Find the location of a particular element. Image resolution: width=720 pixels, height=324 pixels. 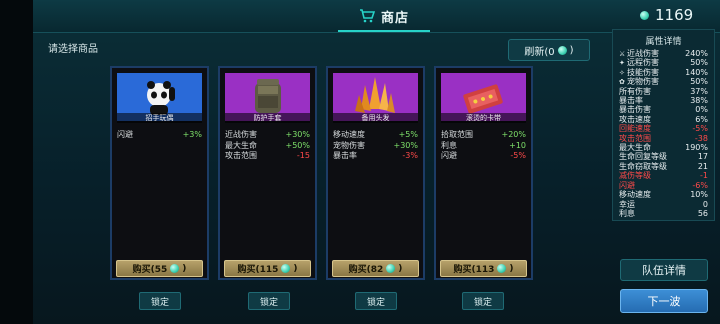

attribute-name: 所有伤害 is located at coordinates (635, 91).